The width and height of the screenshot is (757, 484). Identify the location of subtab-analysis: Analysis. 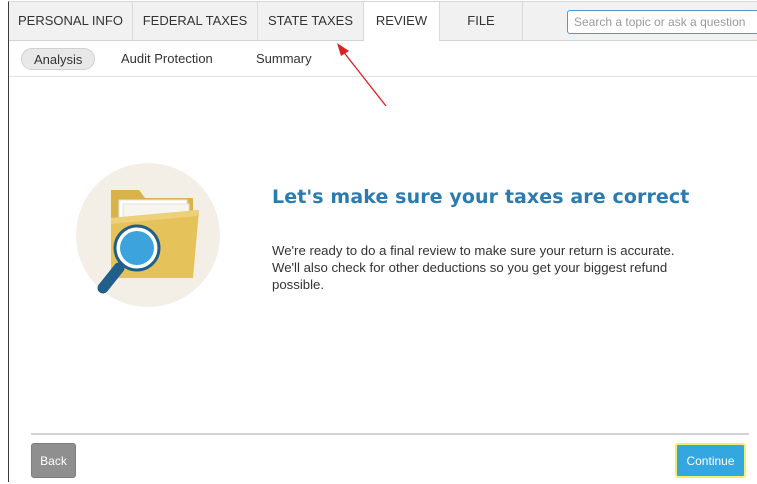
(58, 59).